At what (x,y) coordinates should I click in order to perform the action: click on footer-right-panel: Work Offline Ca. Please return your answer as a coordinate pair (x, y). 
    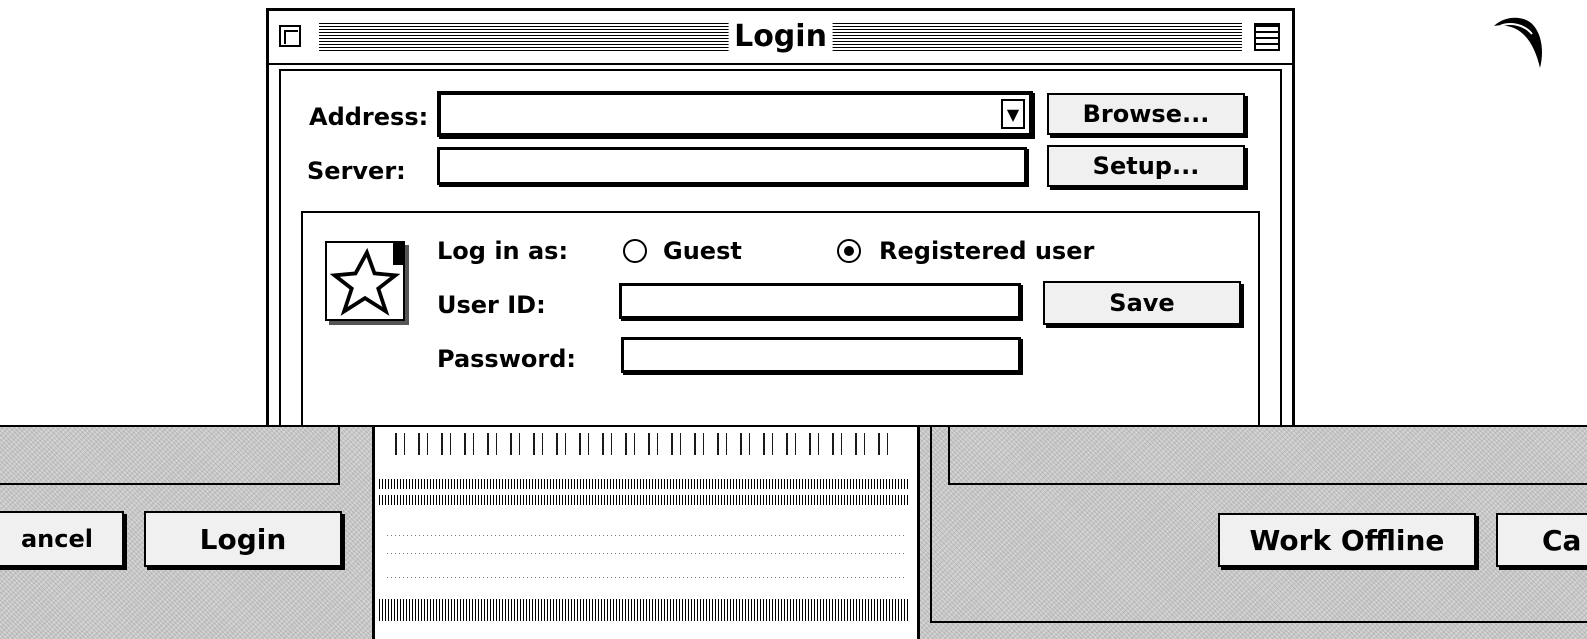
    Looking at the image, I should click on (1253, 533).